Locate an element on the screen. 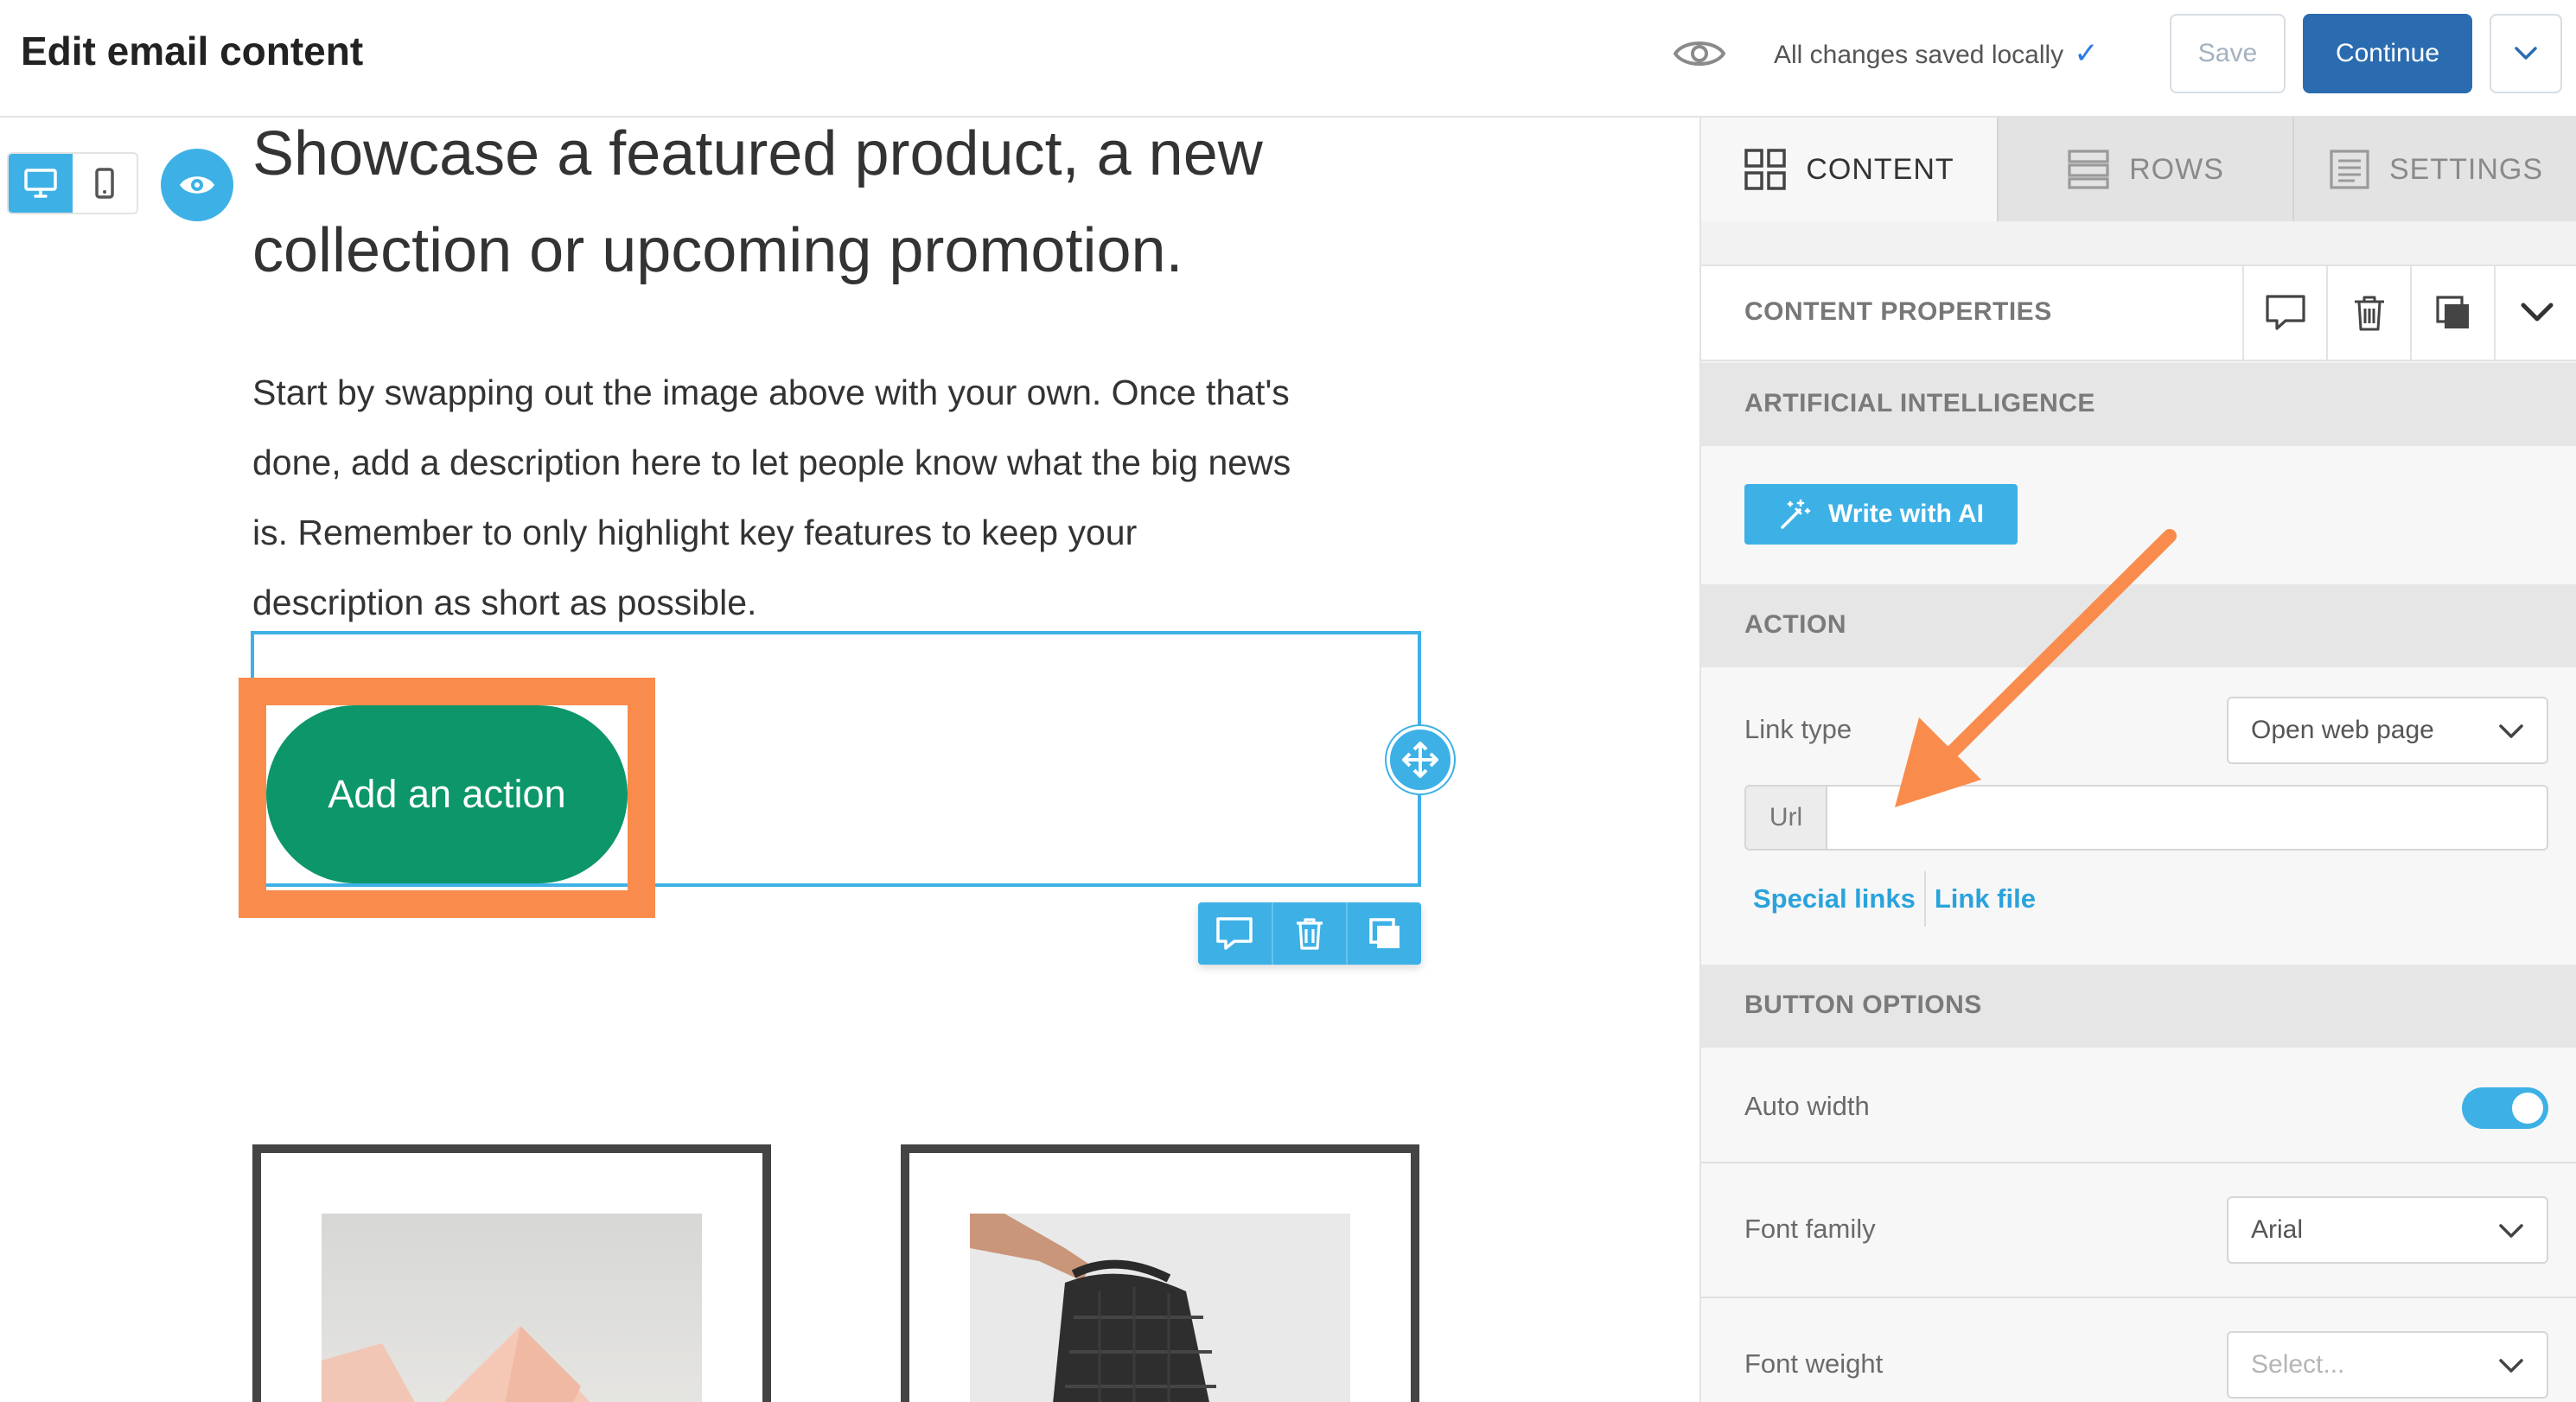  move-handle is located at coordinates (1420, 759).